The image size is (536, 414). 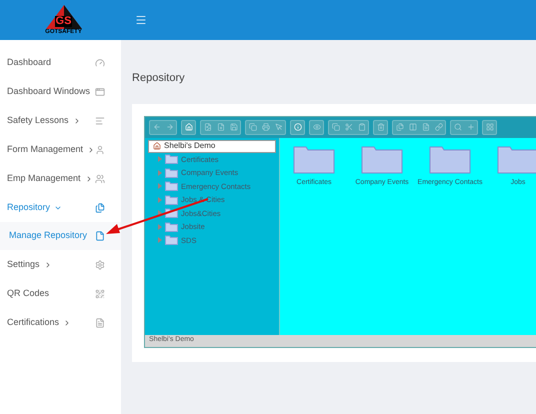 What do you see at coordinates (141, 20) in the screenshot?
I see `menu-icon` at bounding box center [141, 20].